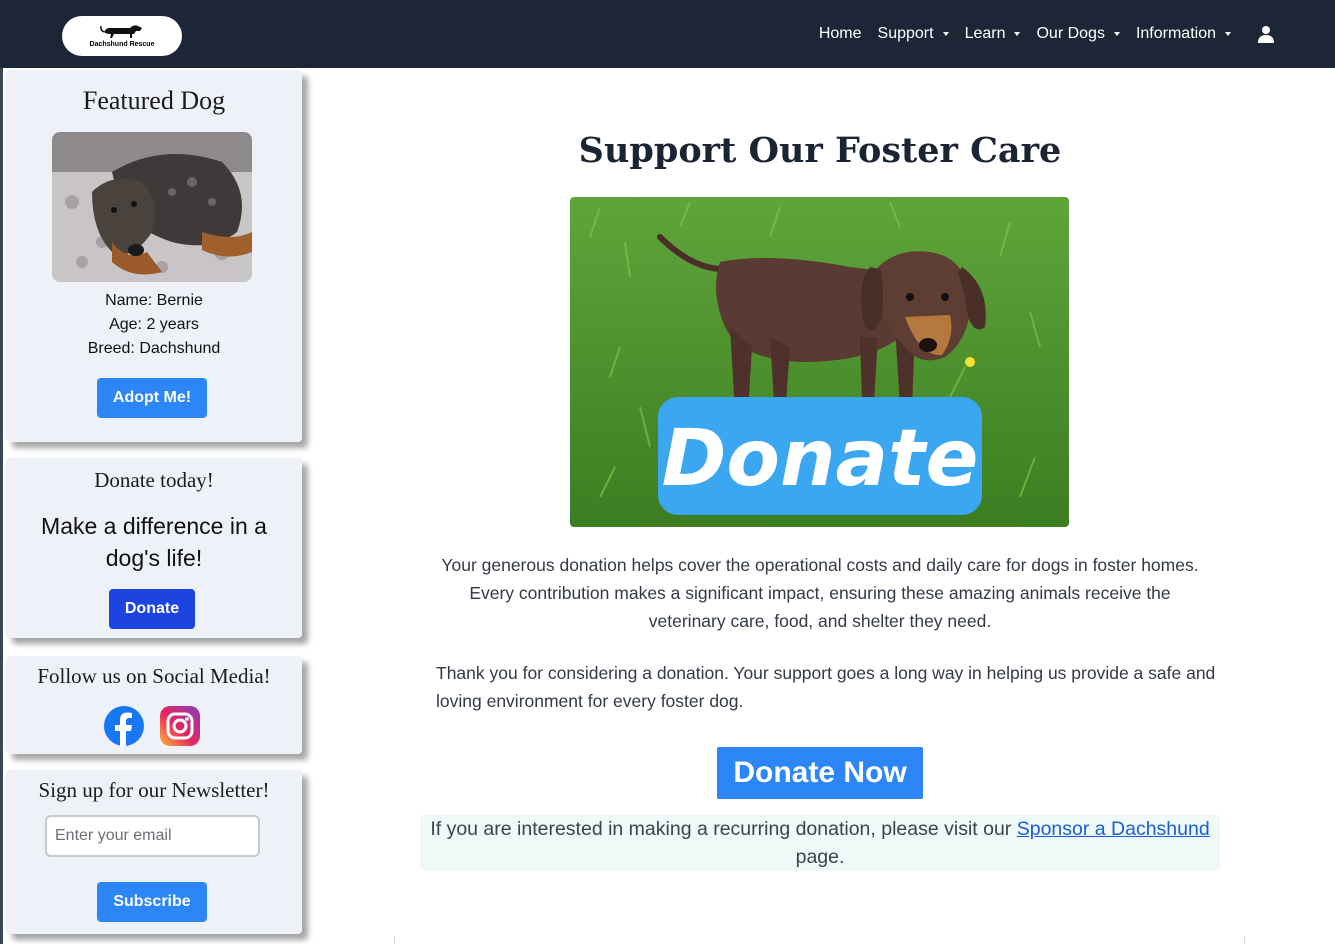 This screenshot has width=1335, height=944. Describe the element at coordinates (154, 676) in the screenshot. I see `social-media-title: Follow us on Social Media!` at that location.